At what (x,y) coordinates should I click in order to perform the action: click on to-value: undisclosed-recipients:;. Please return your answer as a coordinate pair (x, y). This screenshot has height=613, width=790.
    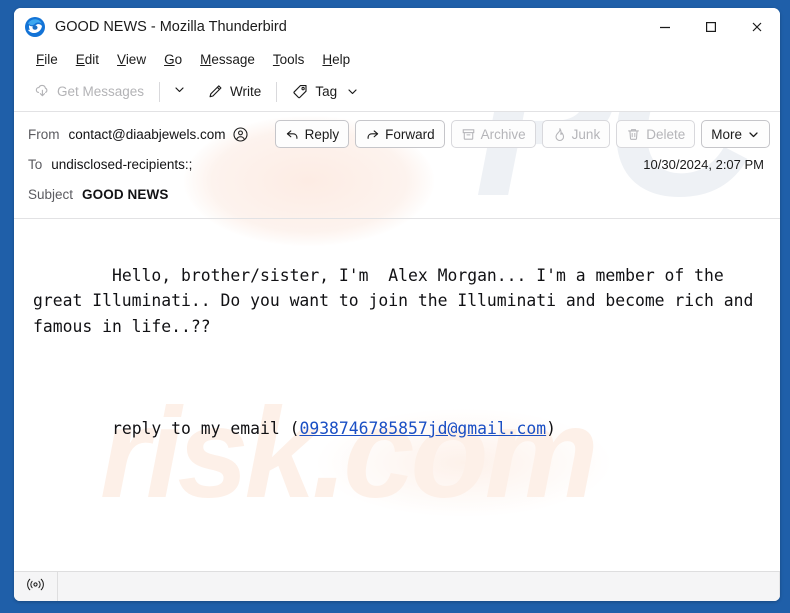
    Looking at the image, I should click on (121, 164).